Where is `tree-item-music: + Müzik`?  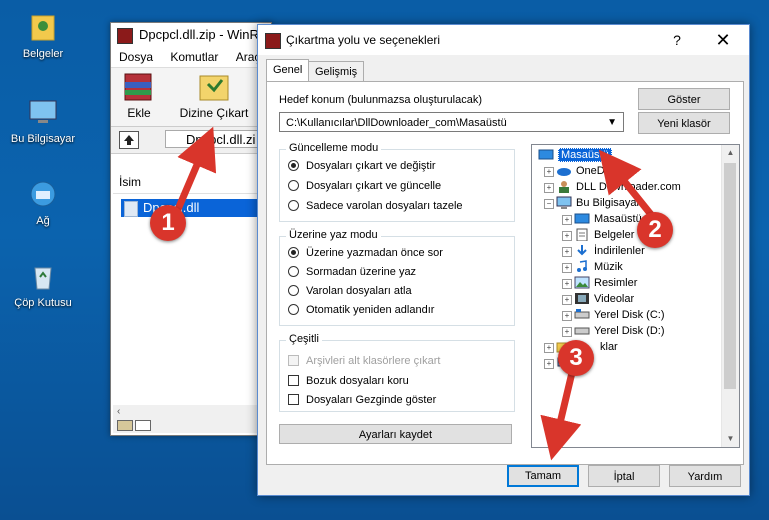
tree-item-music: + Müzik is located at coordinates (592, 267).